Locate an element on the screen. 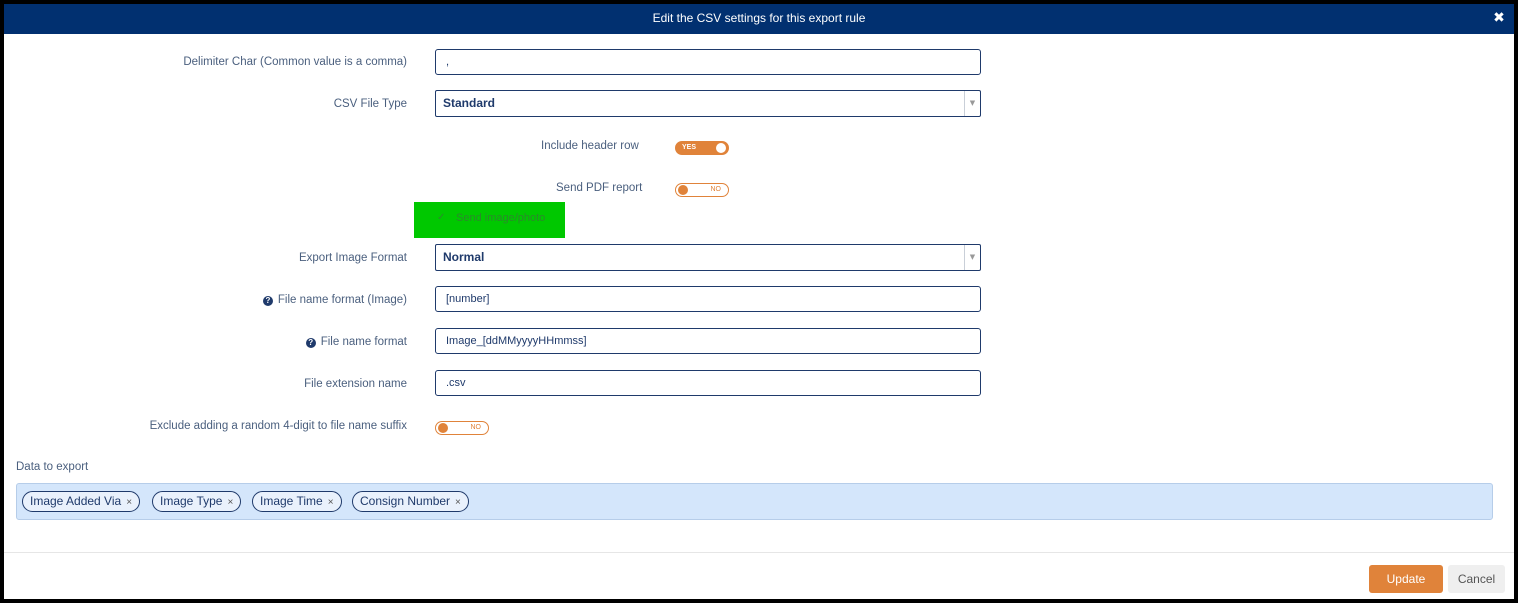 This screenshot has height=603, width=1518. export-image-format-label: Export Image Format is located at coordinates (352, 258).